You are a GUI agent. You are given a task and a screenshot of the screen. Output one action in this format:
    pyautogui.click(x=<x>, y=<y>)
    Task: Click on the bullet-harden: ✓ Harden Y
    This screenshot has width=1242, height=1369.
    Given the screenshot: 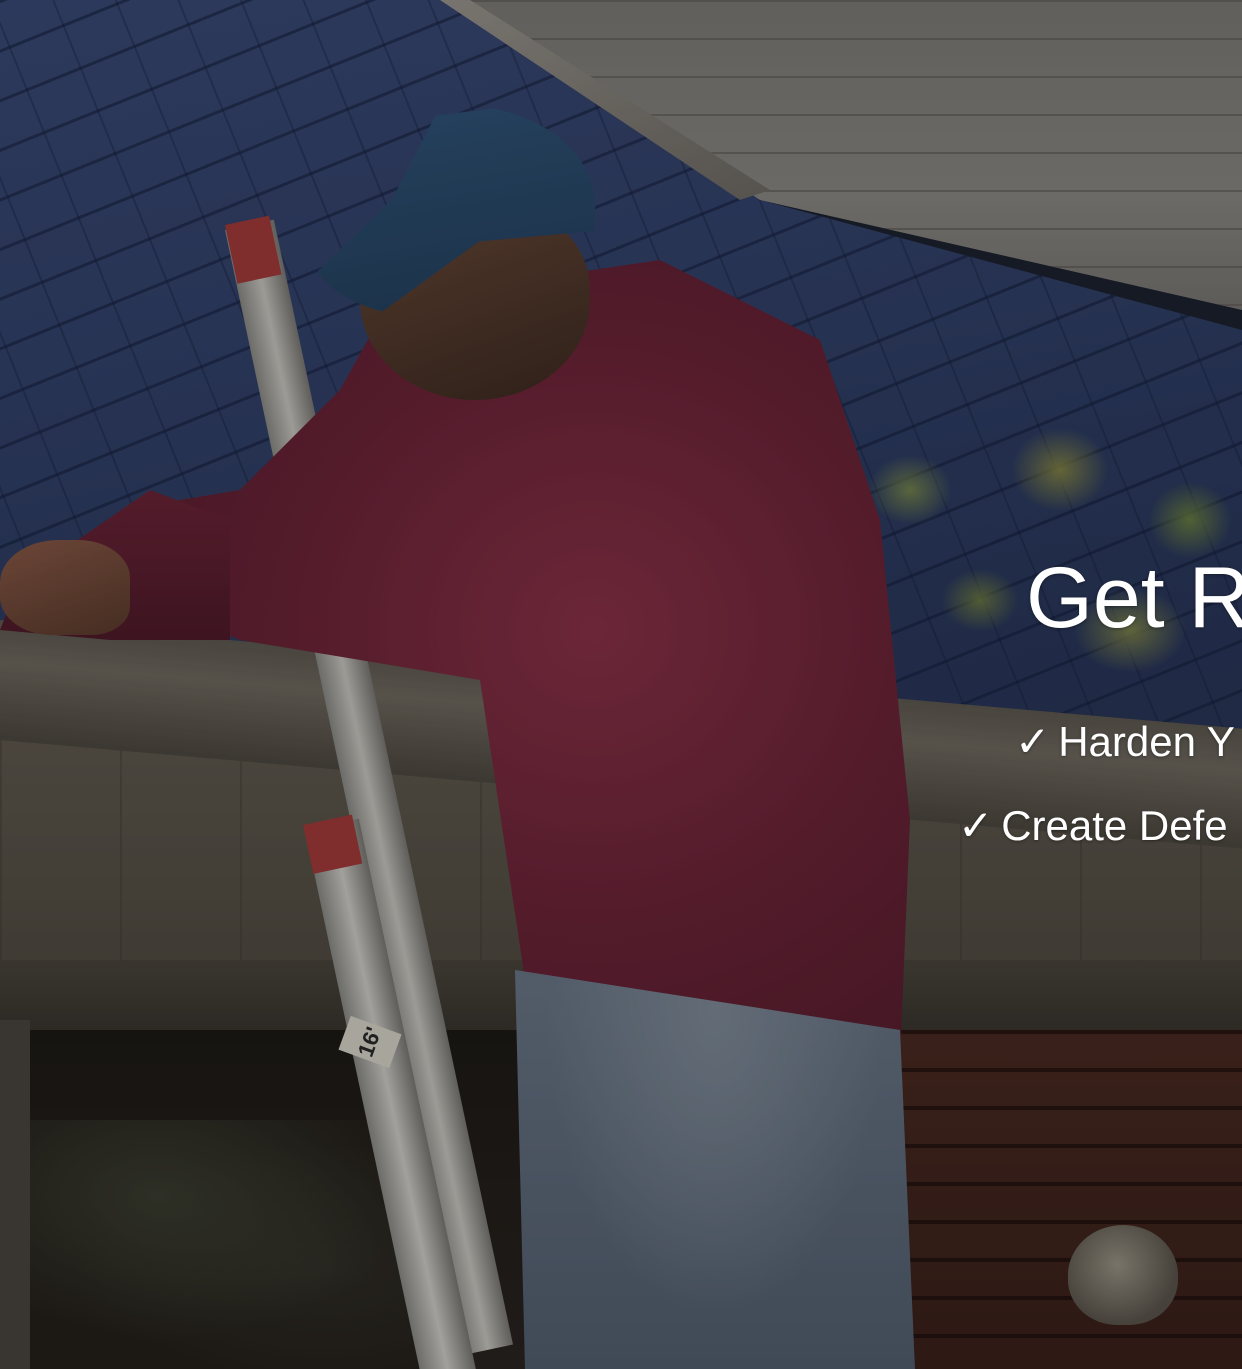 What is the action you would take?
    pyautogui.click(x=1125, y=742)
    